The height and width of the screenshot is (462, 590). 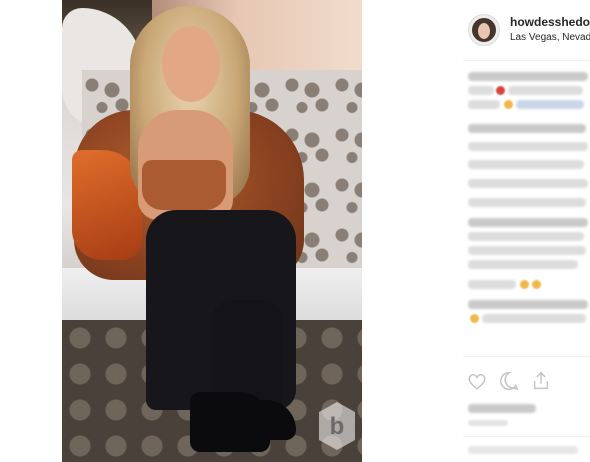 I want to click on username-link: howdesshedoit, so click(x=550, y=22).